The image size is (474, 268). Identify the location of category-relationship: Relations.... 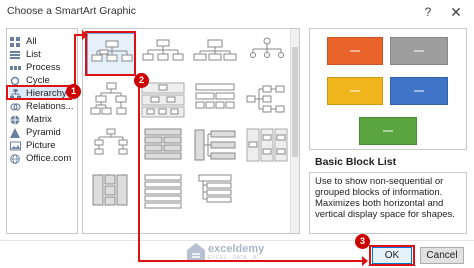
(43, 106).